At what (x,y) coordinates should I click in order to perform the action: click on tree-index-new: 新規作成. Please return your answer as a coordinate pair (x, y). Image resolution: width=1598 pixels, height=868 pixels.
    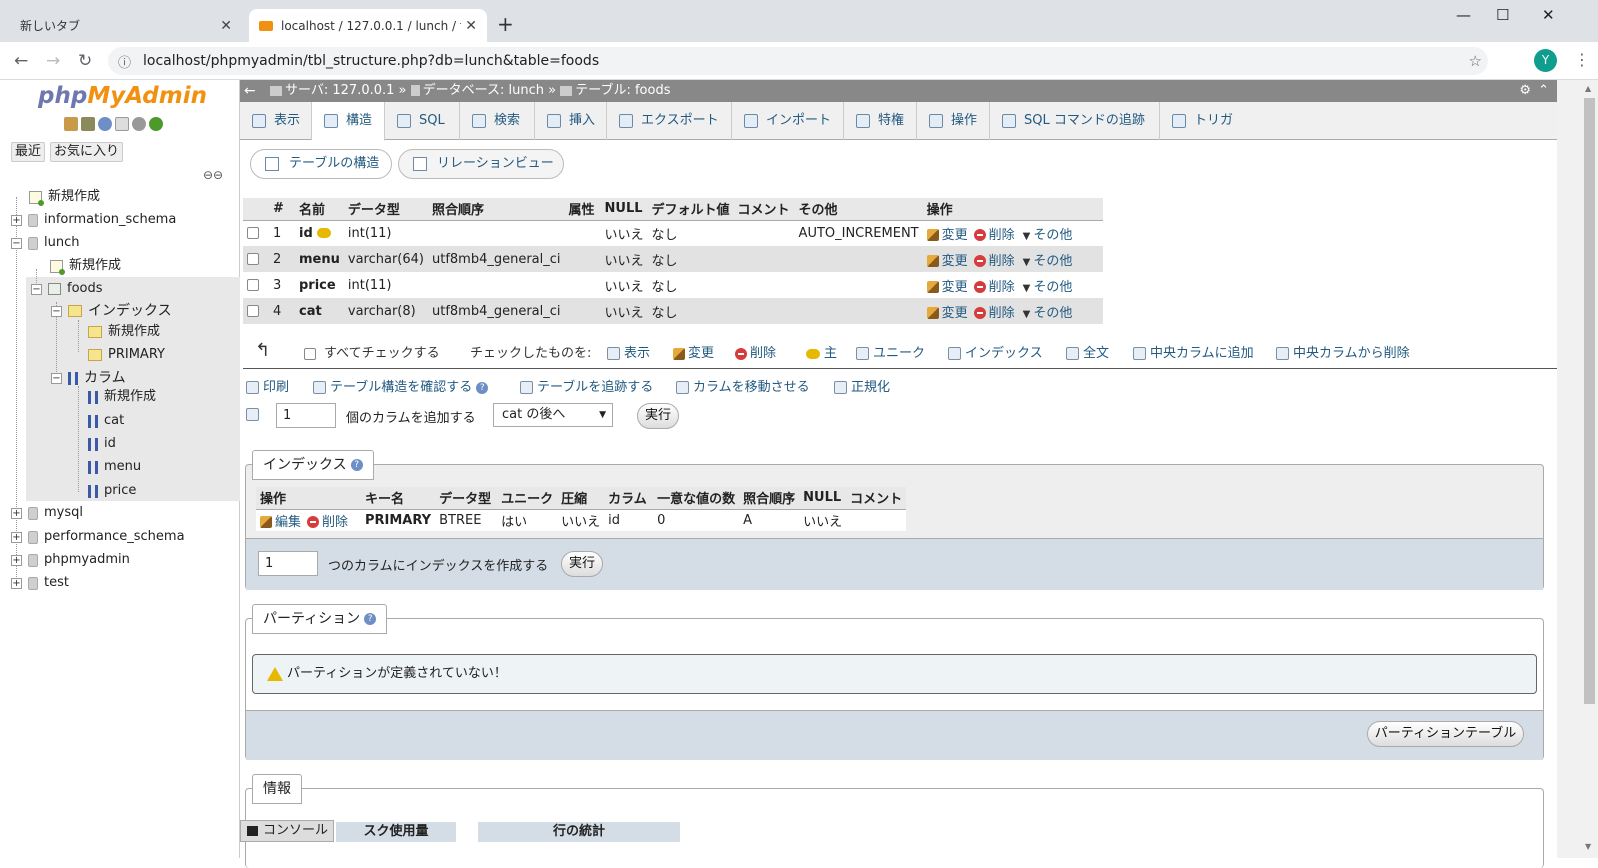
    Looking at the image, I should click on (124, 332).